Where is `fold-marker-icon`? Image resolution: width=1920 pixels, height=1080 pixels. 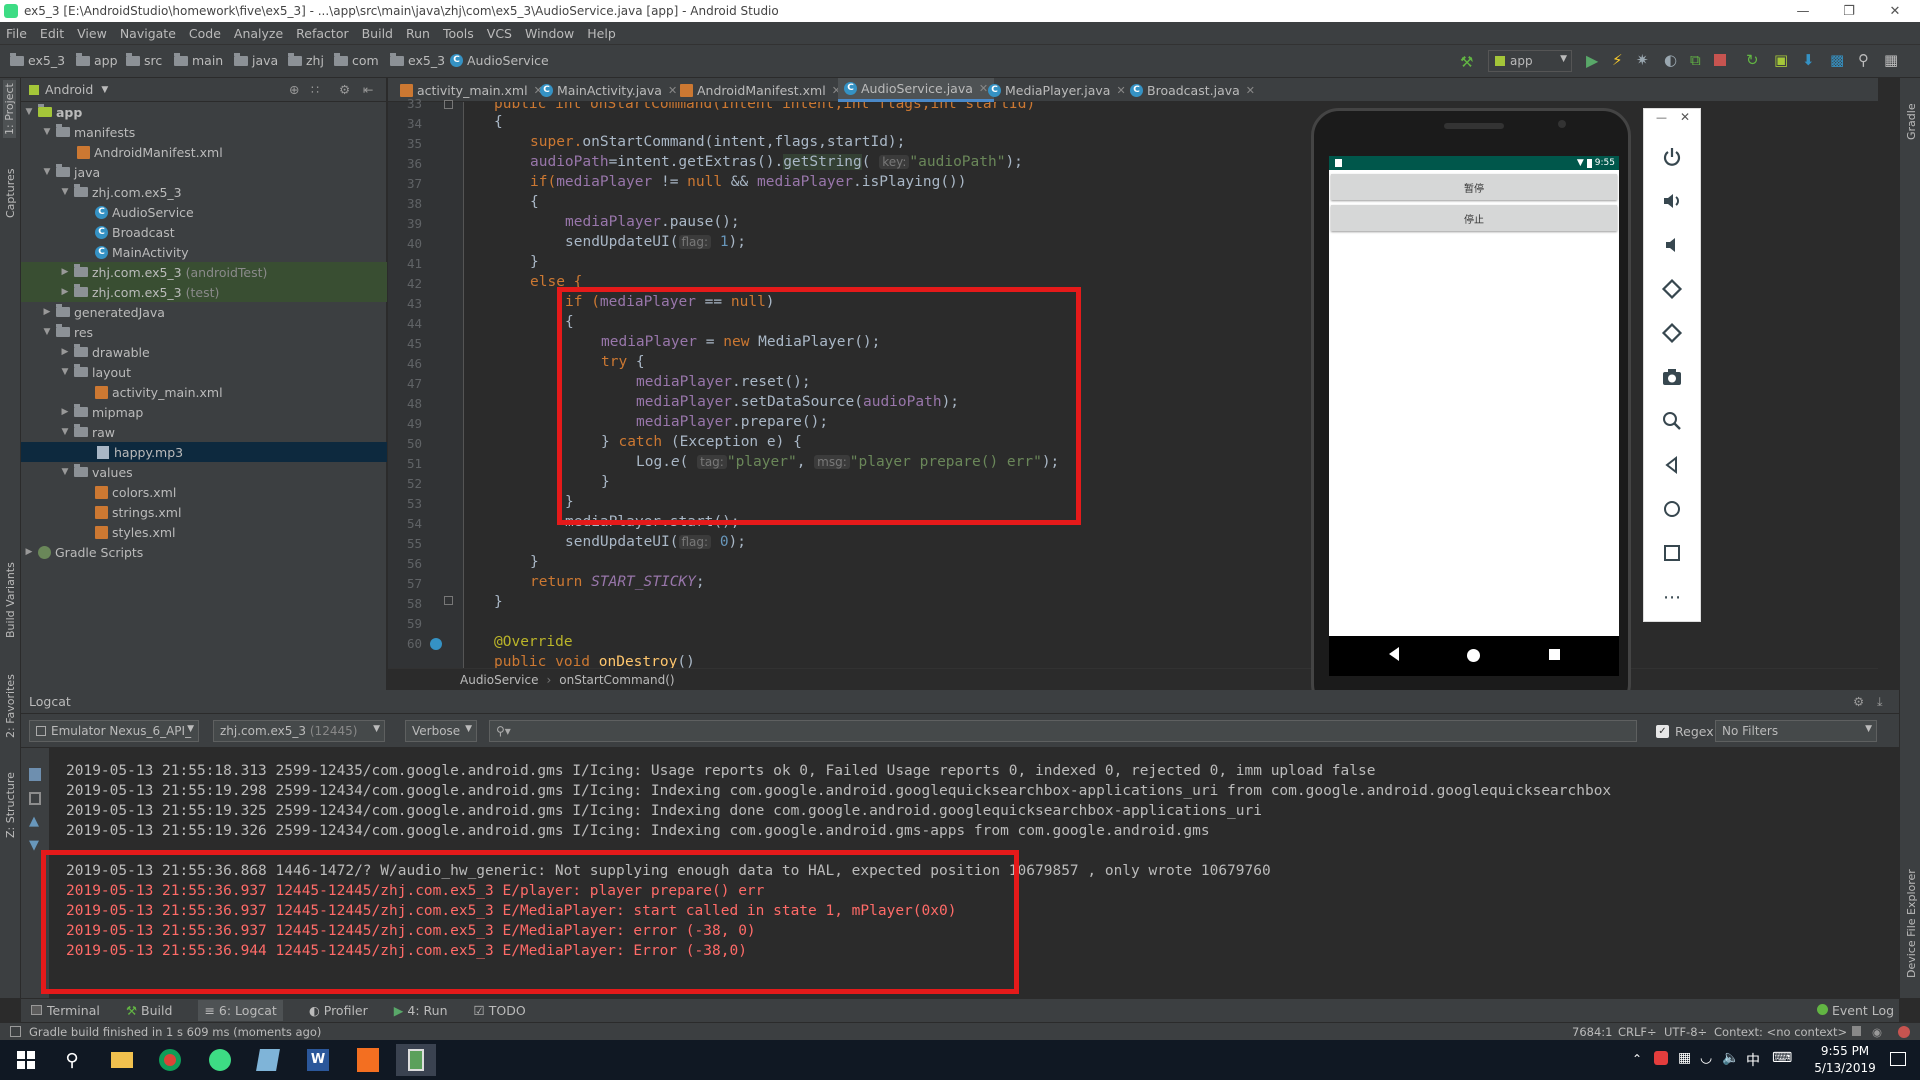
fold-marker-icon is located at coordinates (448, 600).